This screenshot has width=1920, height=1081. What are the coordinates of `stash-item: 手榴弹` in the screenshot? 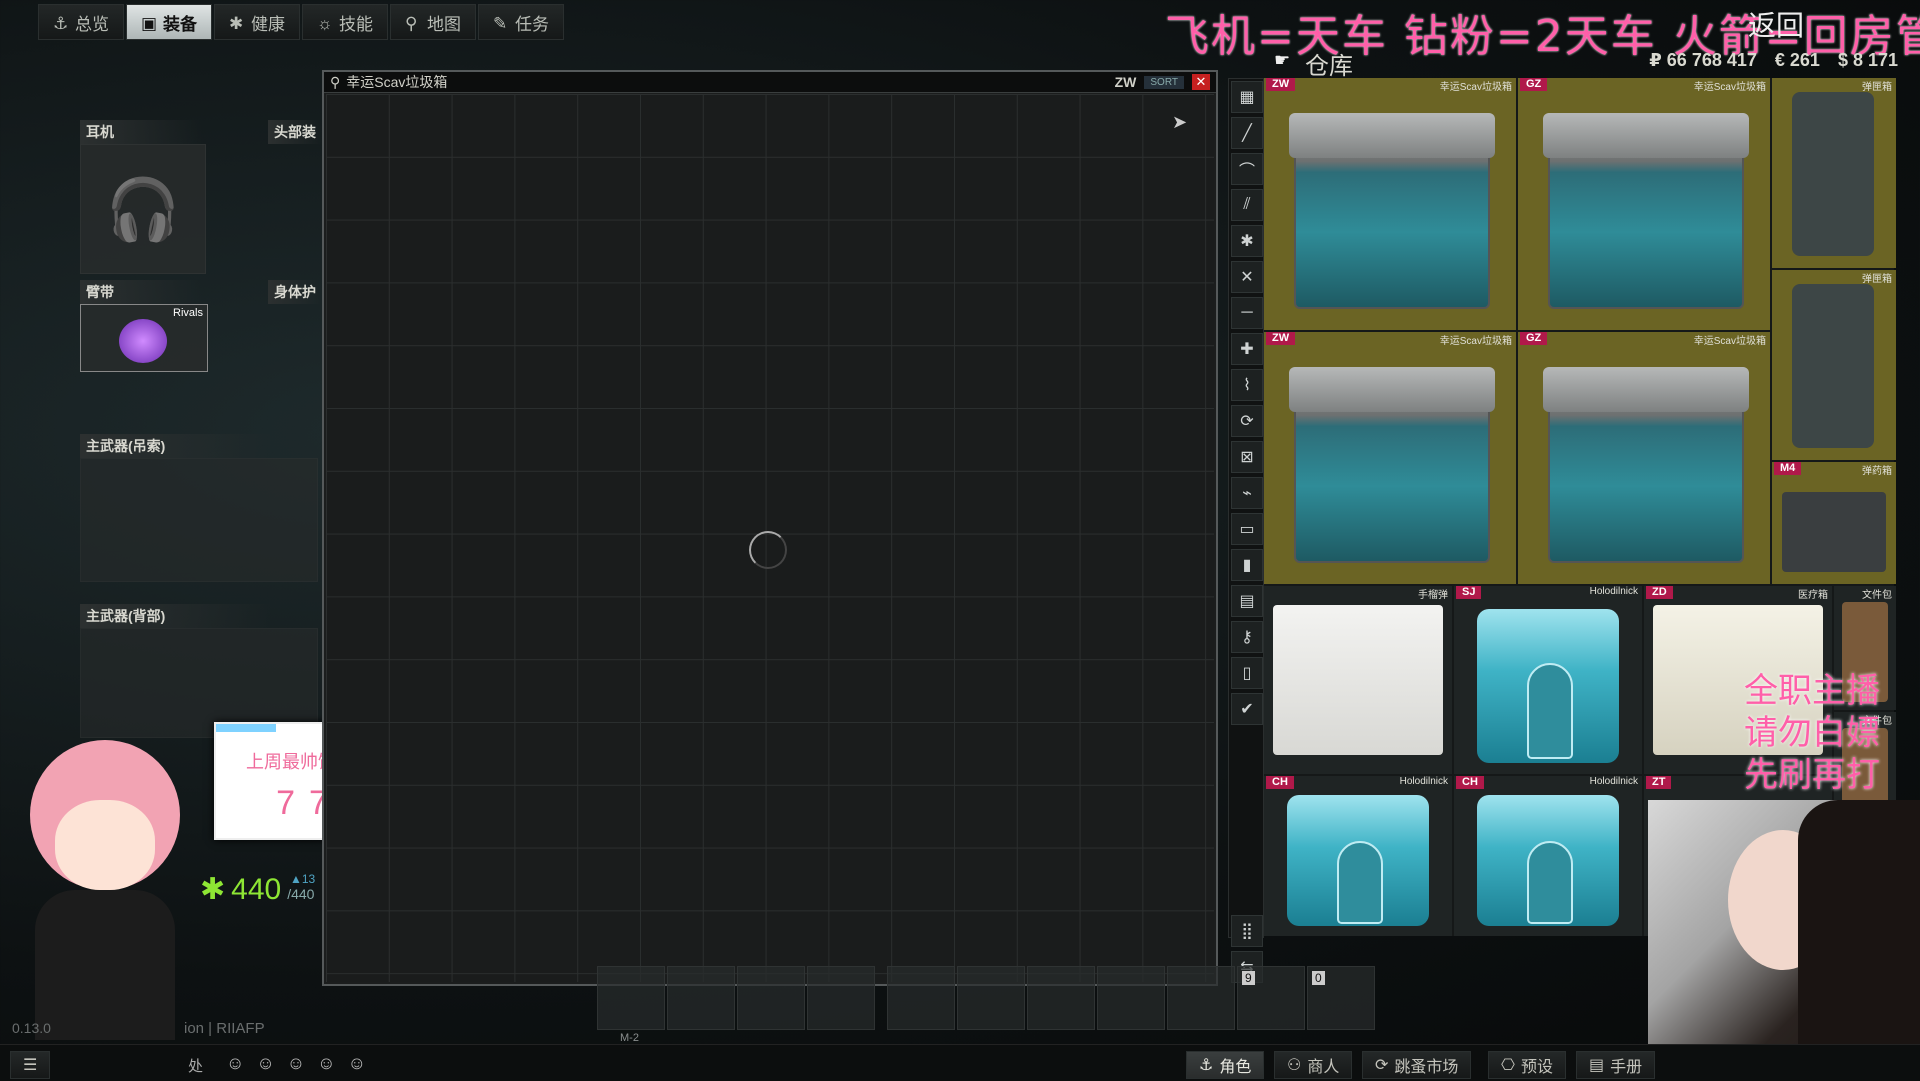 It's located at (1358, 680).